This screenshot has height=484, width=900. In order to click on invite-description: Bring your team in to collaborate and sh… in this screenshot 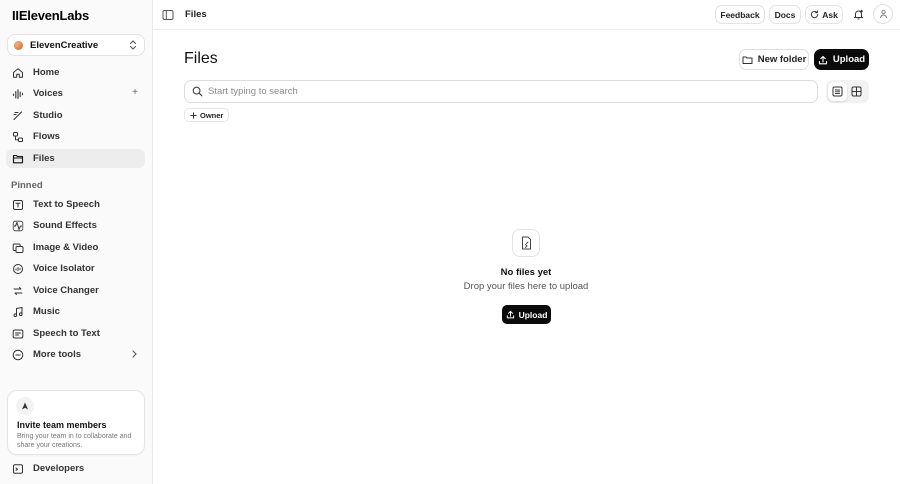, I will do `click(74, 441)`.